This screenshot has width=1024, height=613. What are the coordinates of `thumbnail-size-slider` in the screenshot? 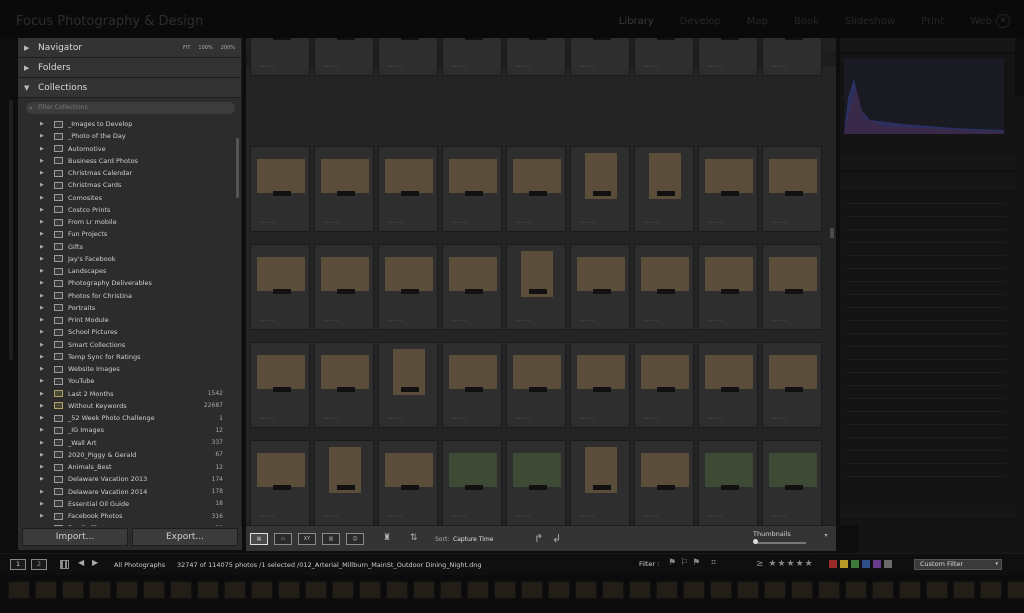 It's located at (780, 543).